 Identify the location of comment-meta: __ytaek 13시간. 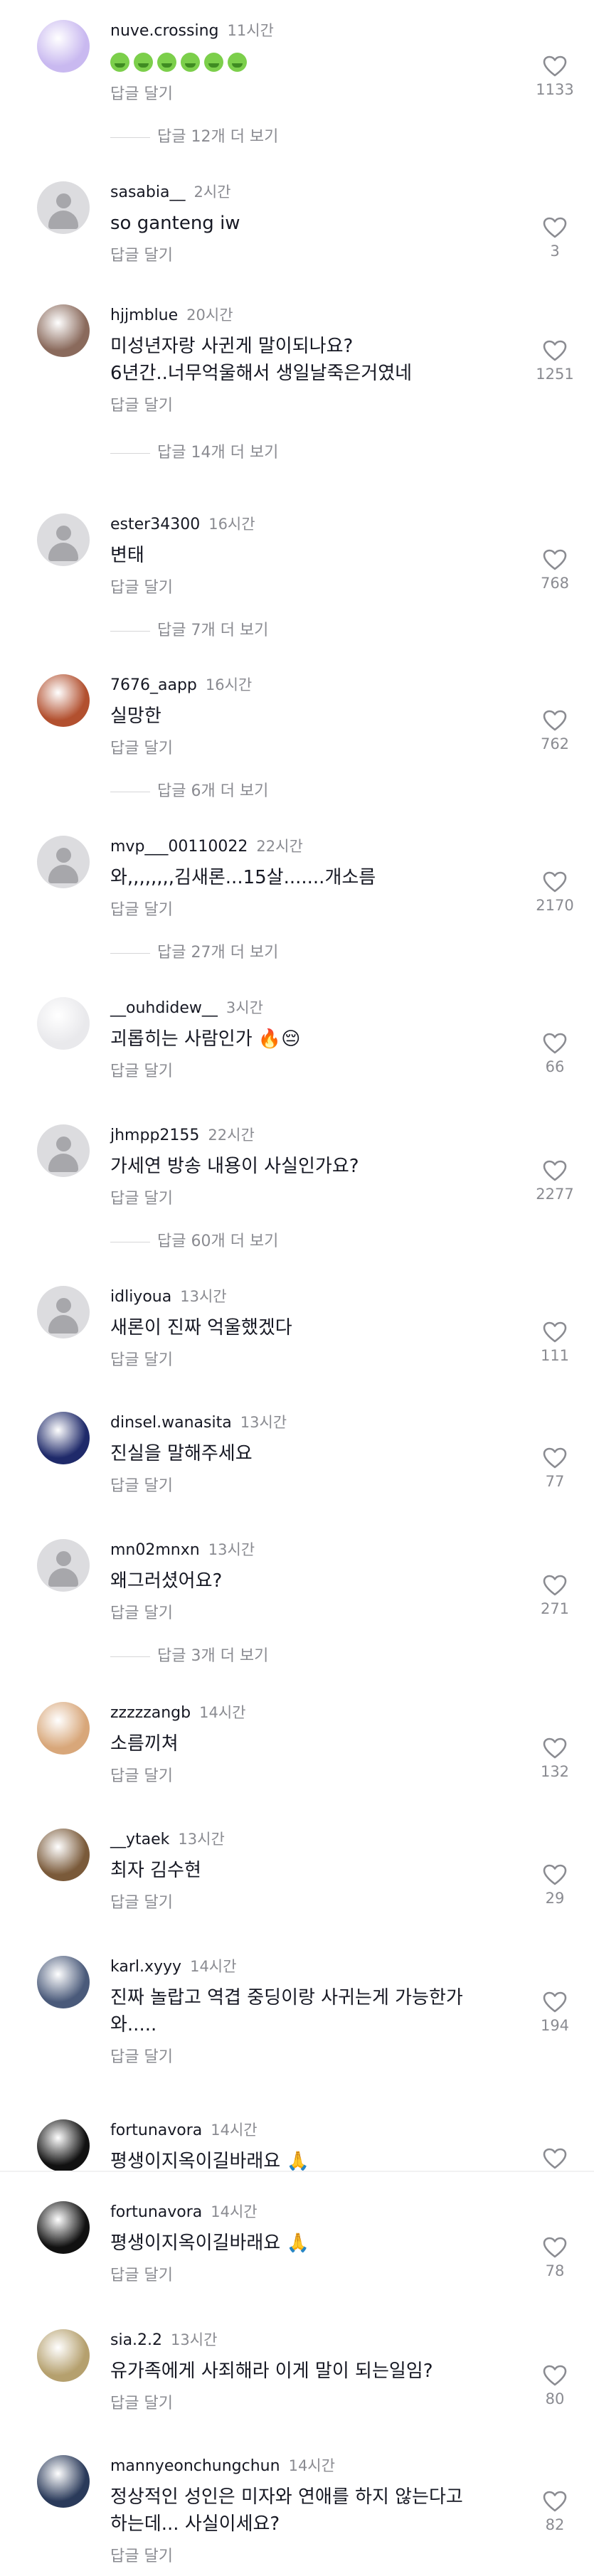
(167, 1840).